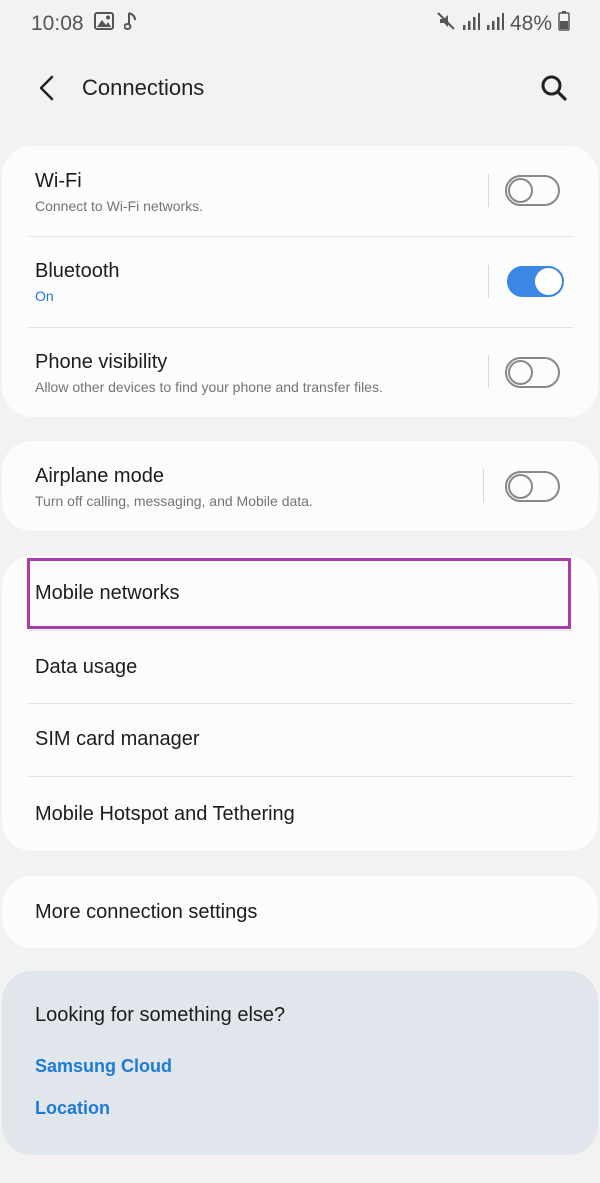 This screenshot has height=1183, width=600. I want to click on mobile-networks-row: Mobile networks, so click(300, 593).